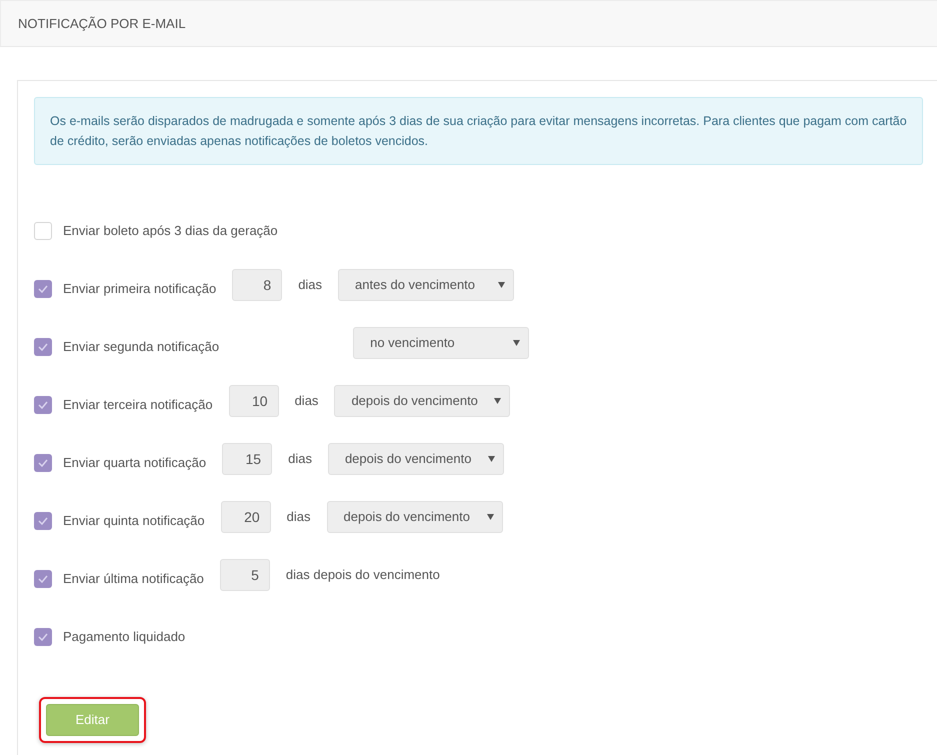  I want to click on option-label: Enviar segunda notificação, so click(141, 347).